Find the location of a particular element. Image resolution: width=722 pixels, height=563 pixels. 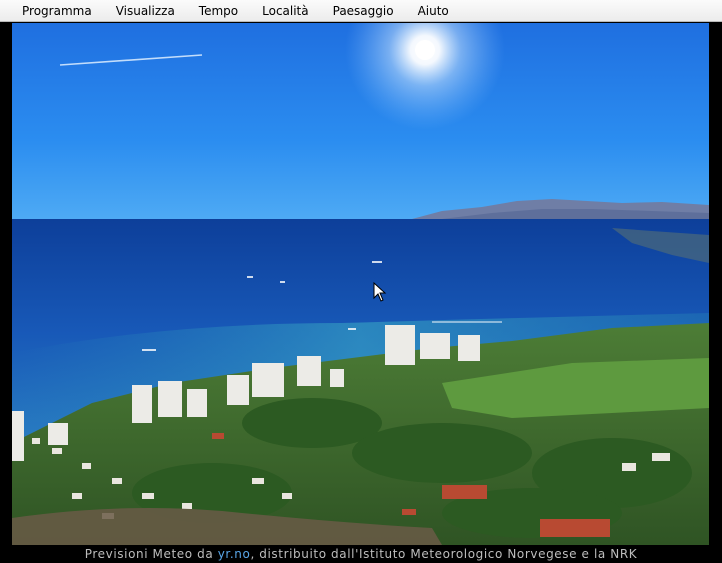

sun-icon is located at coordinates (425, 50).